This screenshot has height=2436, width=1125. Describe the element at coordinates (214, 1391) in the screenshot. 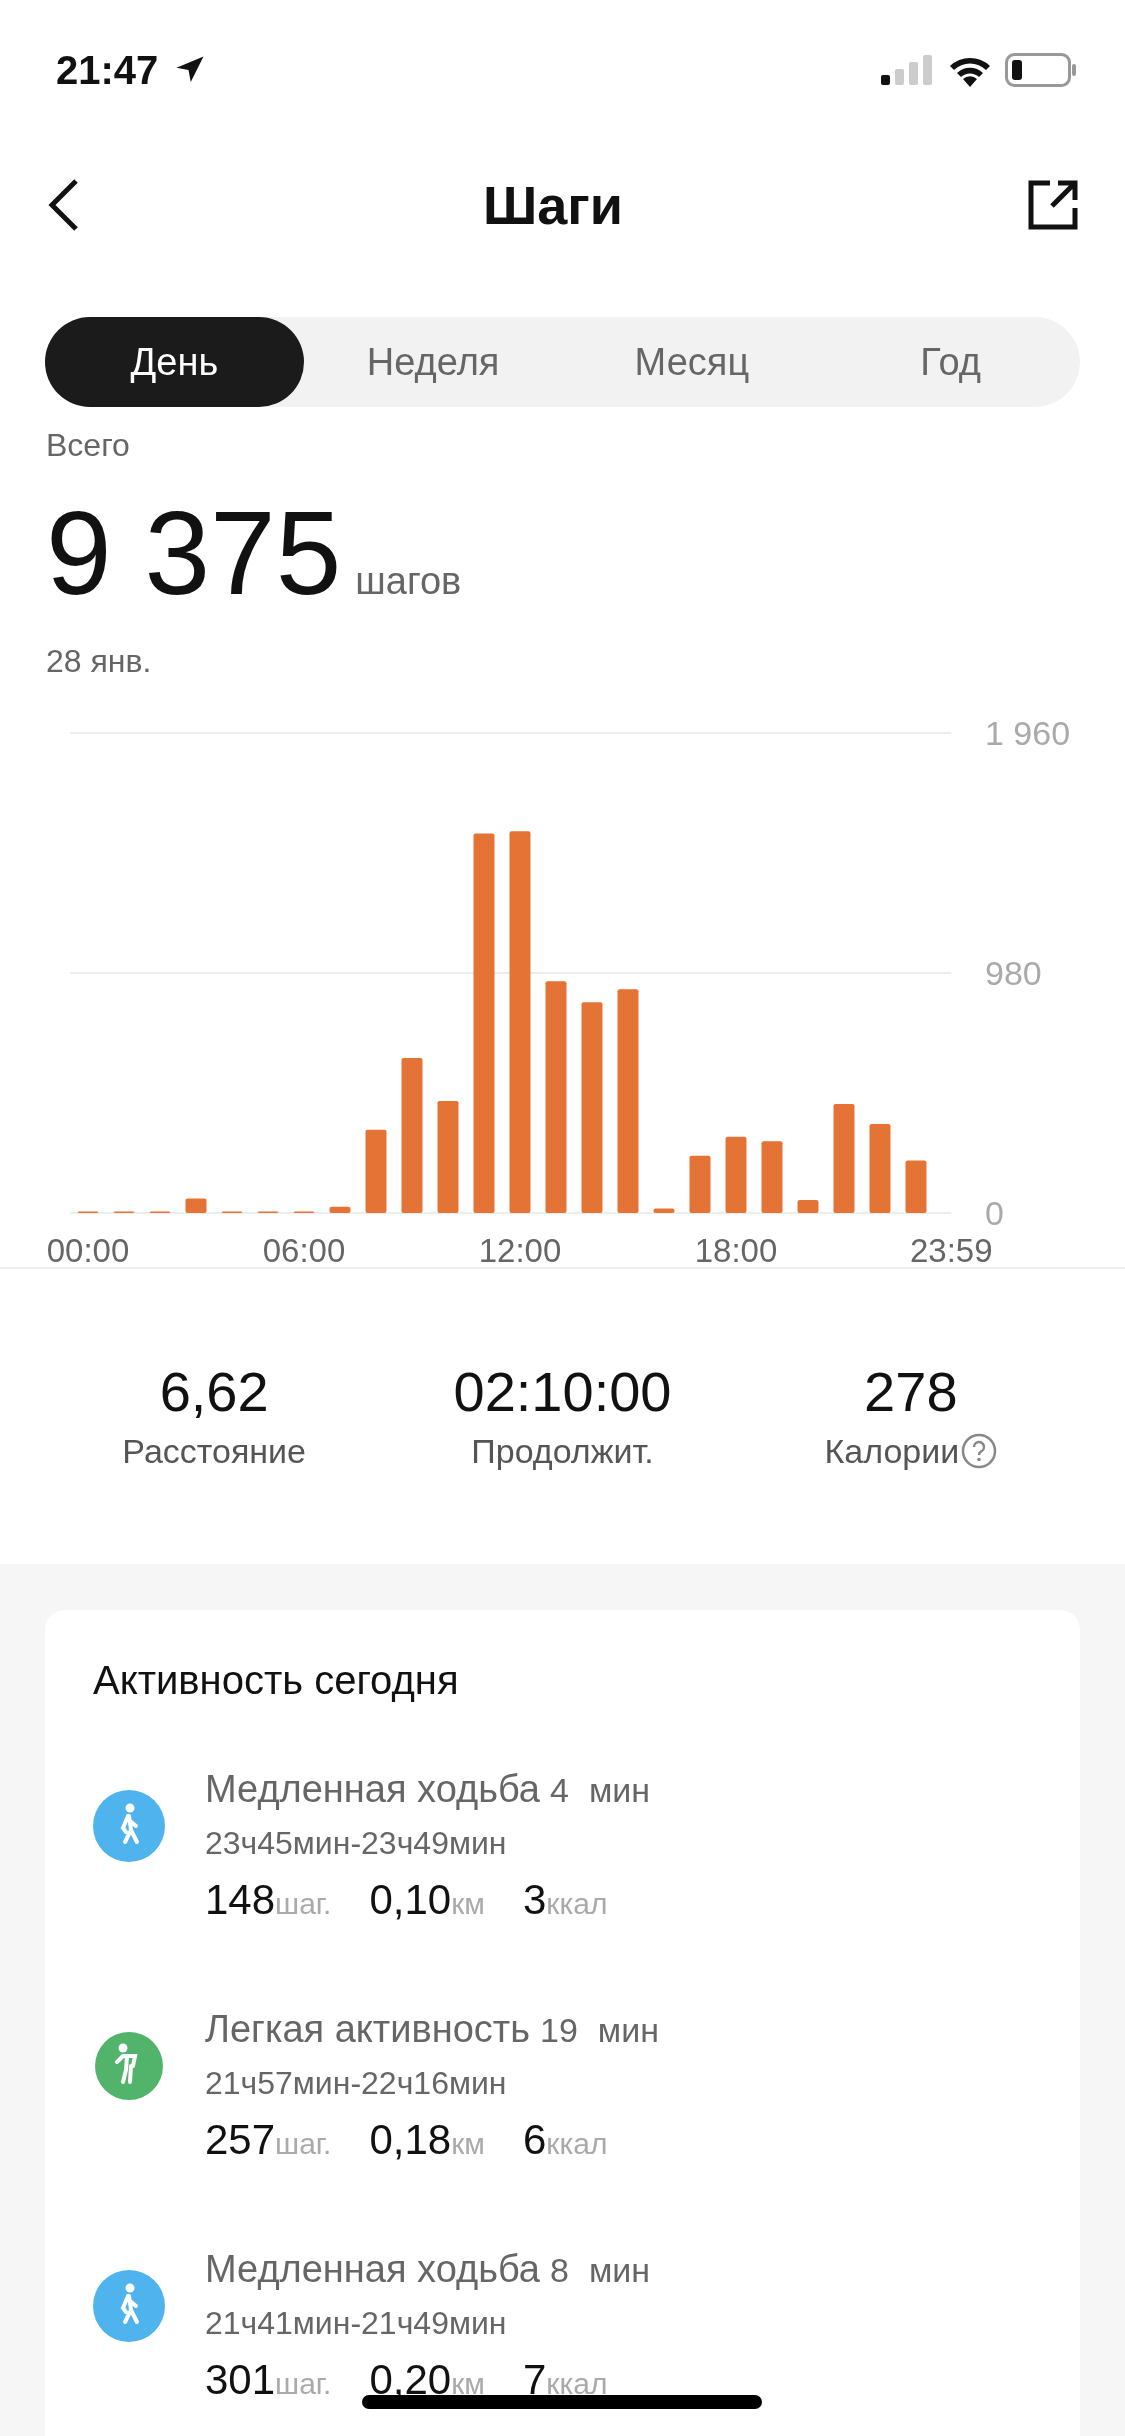

I see `stat-value: 6,62` at that location.